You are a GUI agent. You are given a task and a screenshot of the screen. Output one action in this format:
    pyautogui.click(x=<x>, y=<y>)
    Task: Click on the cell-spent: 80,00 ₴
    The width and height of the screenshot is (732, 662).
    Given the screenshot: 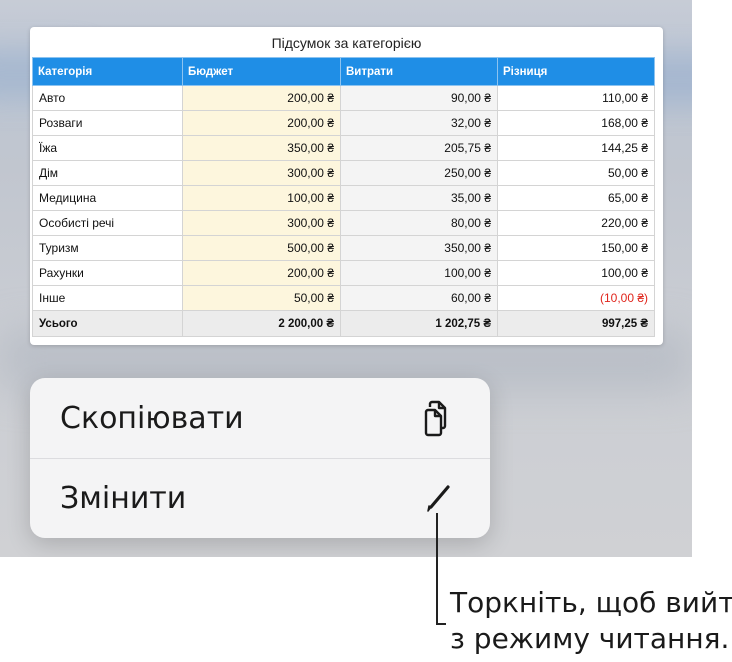 What is the action you would take?
    pyautogui.click(x=419, y=223)
    